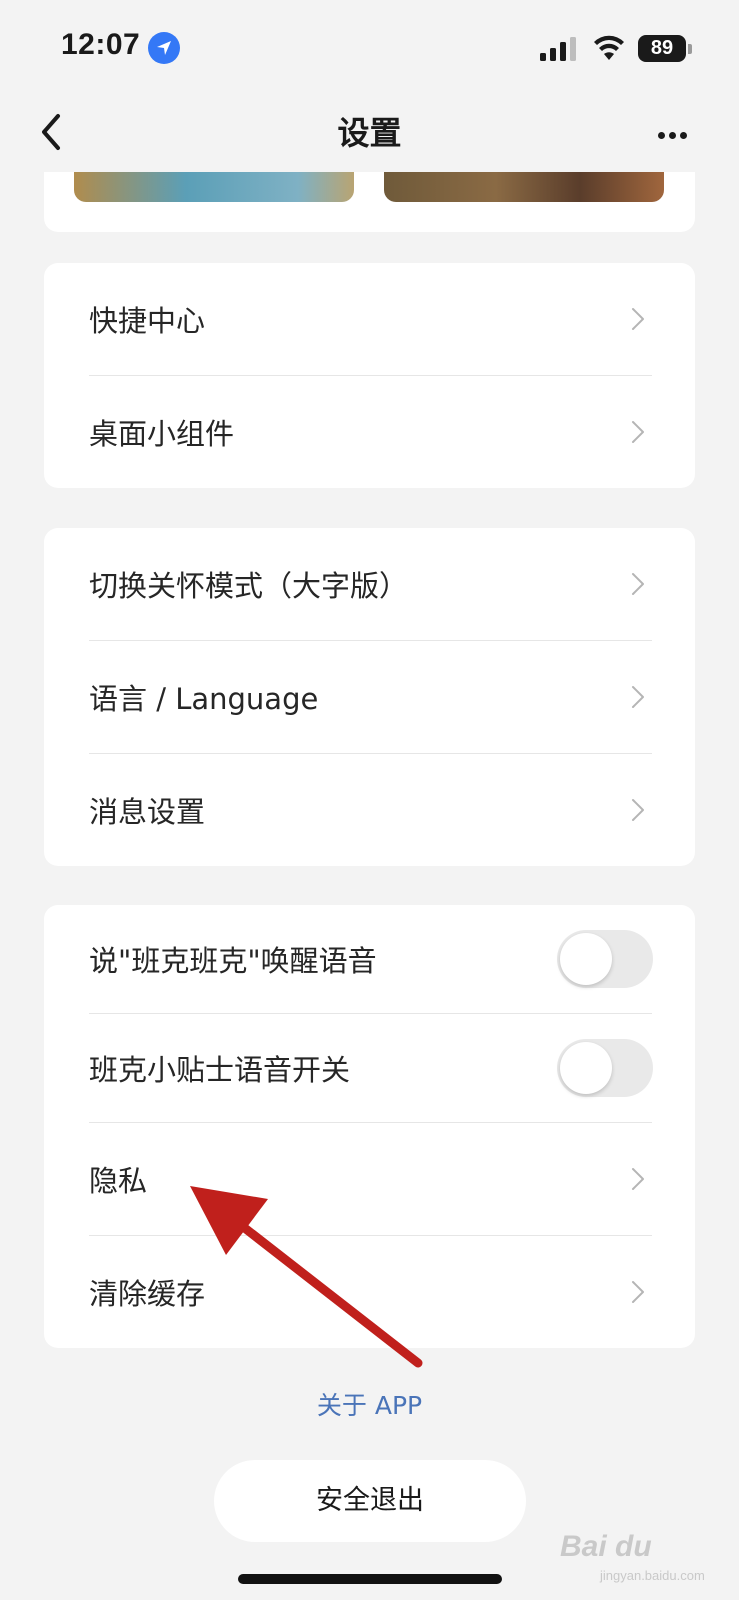 The height and width of the screenshot is (1600, 739). What do you see at coordinates (164, 48) in the screenshot?
I see `location-icon` at bounding box center [164, 48].